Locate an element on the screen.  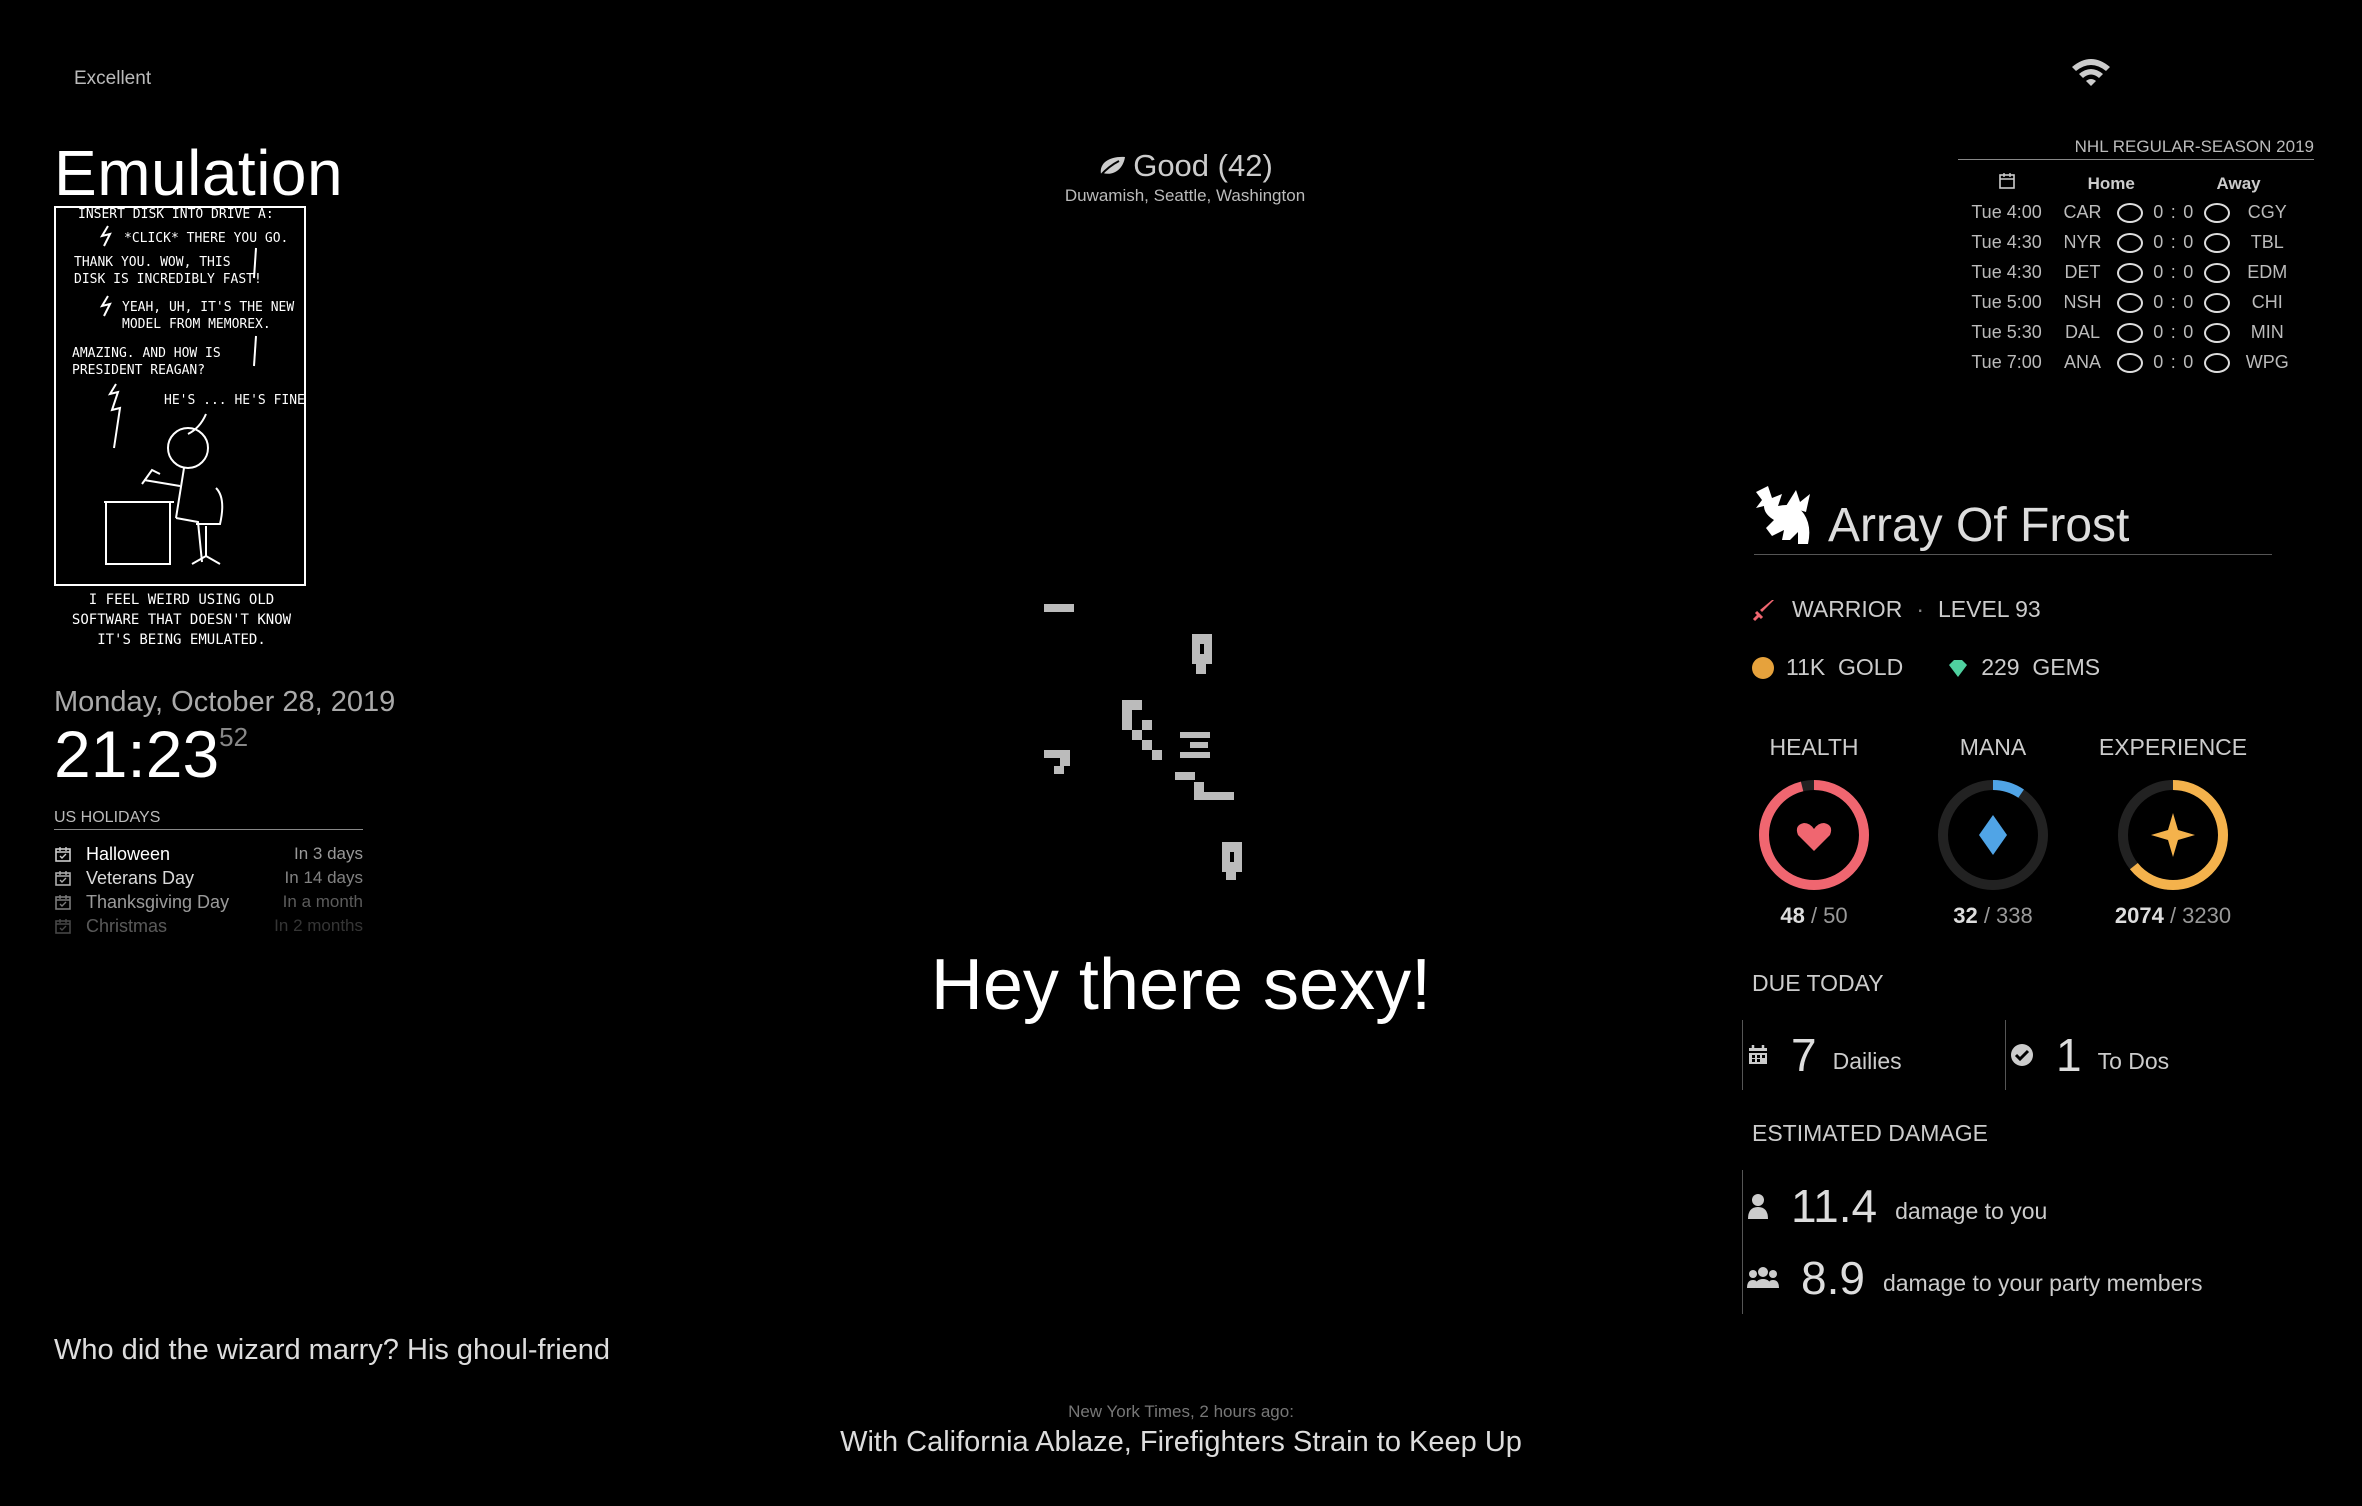
home-team: NYR is located at coordinates (2082, 241).